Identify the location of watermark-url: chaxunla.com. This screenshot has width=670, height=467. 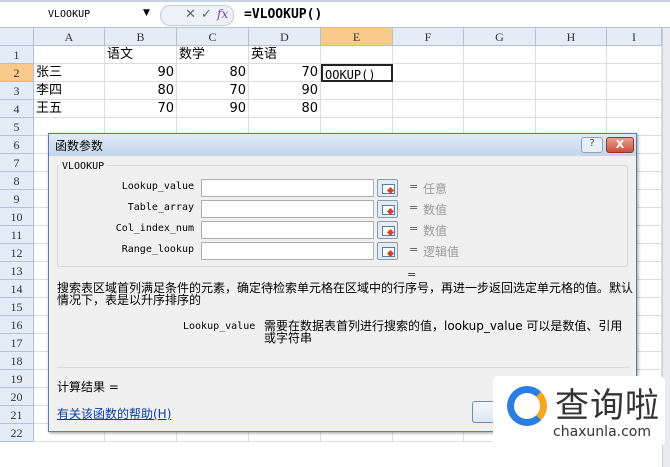
(602, 432).